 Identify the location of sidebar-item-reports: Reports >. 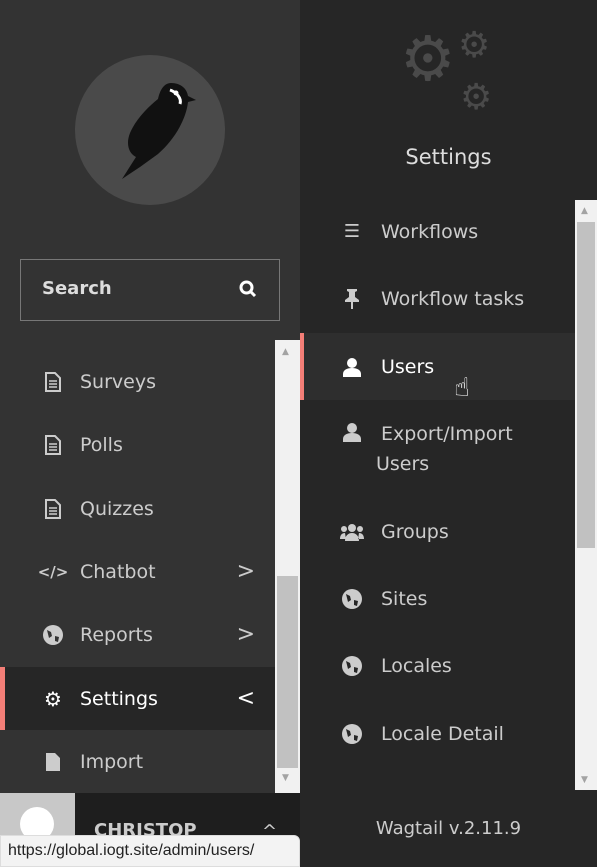
(137, 634).